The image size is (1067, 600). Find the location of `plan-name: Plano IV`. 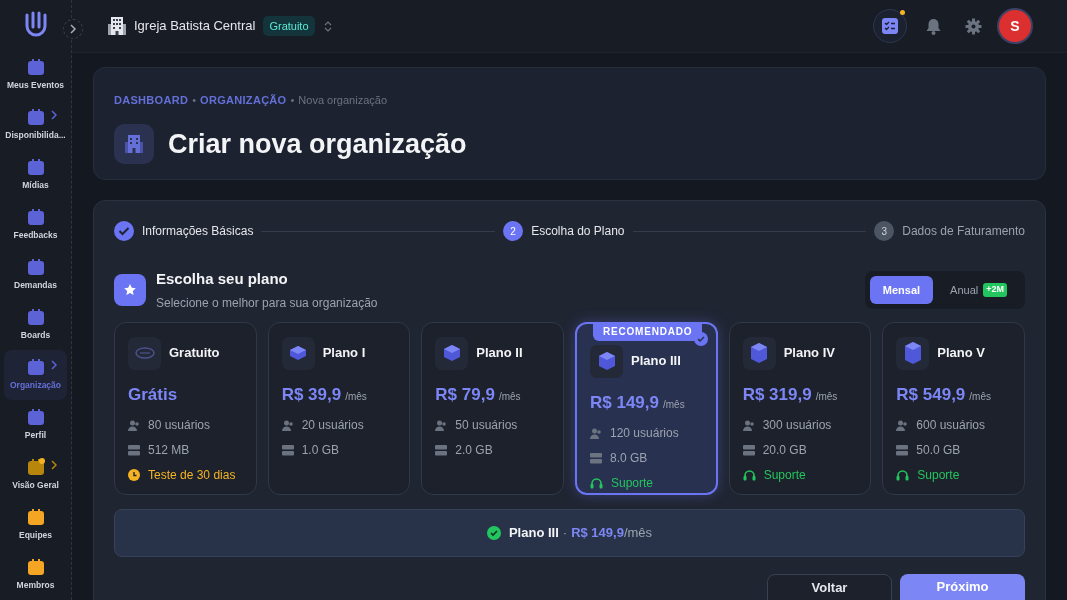

plan-name: Plano IV is located at coordinates (809, 353).